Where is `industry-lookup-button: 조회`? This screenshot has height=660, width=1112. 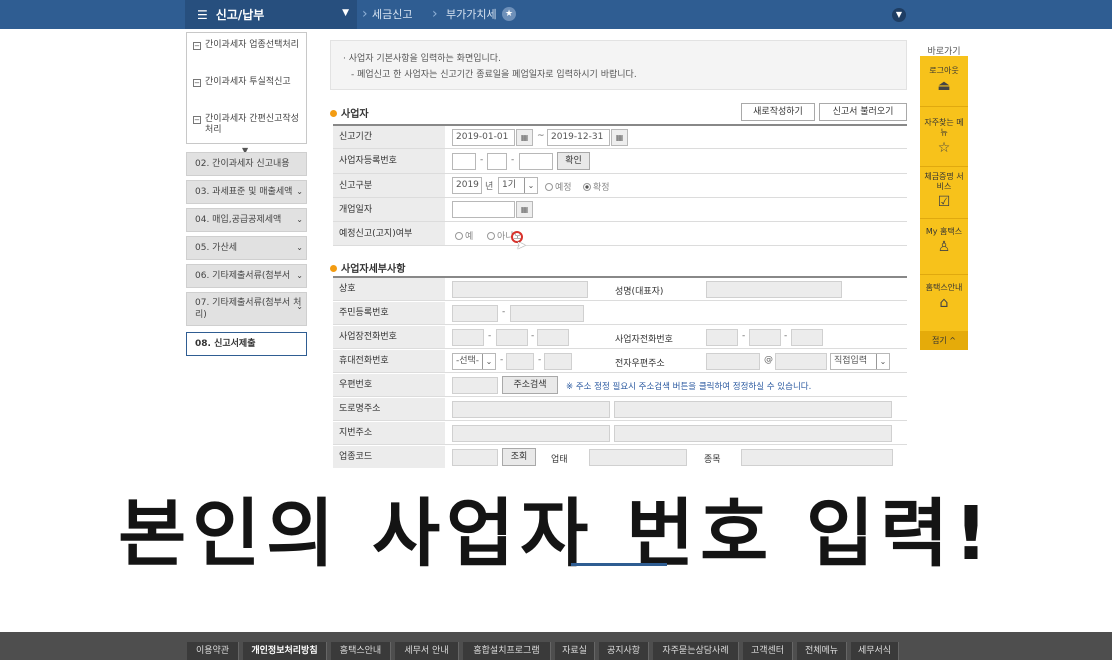
industry-lookup-button: 조회 is located at coordinates (519, 457).